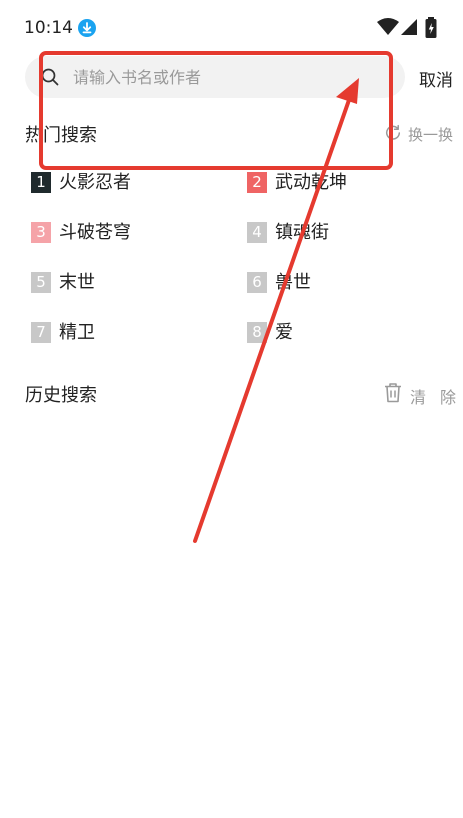 The width and height of the screenshot is (463, 818). What do you see at coordinates (87, 28) in the screenshot?
I see `download-badge-icon` at bounding box center [87, 28].